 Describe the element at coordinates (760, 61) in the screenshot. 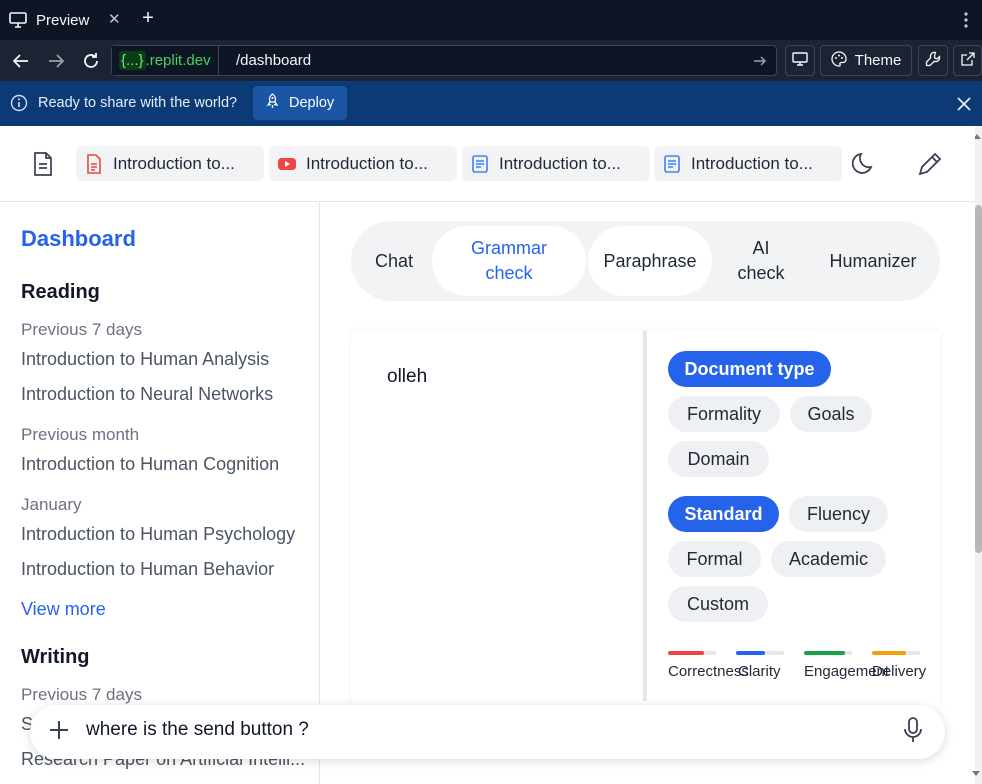

I see `go-arrow-icon` at that location.